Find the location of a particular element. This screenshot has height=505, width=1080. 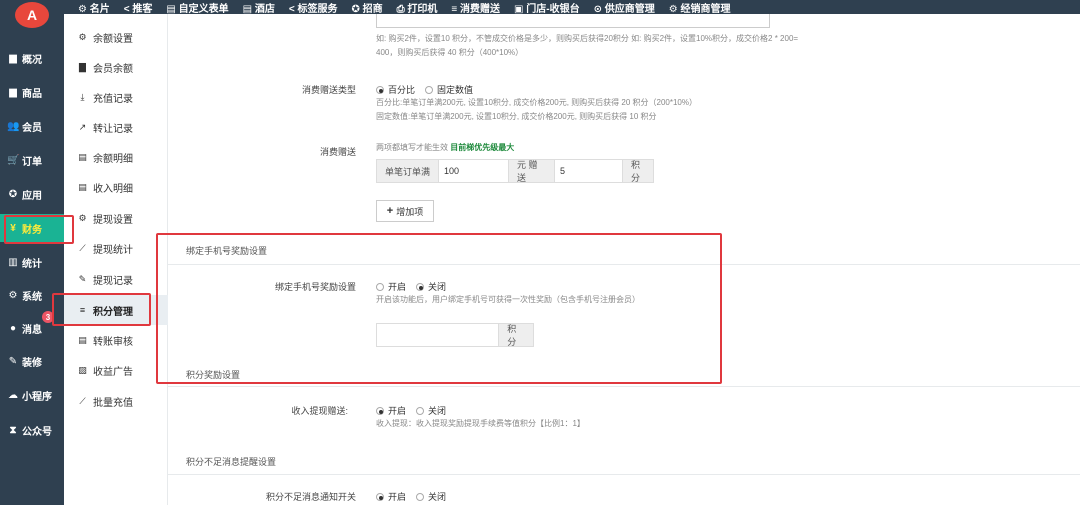

submenu-item-1: ▇ 会员余额 is located at coordinates (116, 67).